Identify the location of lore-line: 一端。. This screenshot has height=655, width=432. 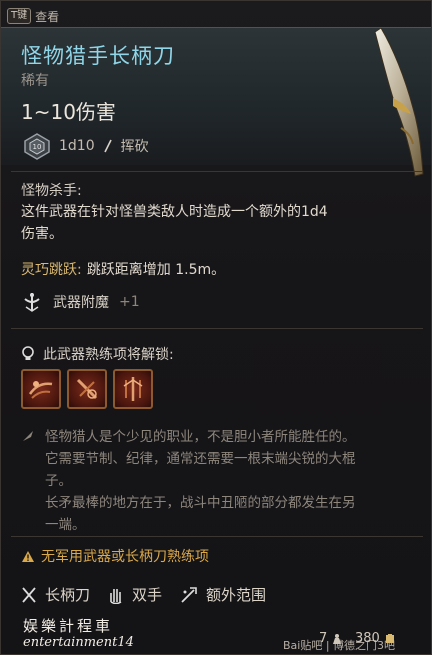
(65, 525).